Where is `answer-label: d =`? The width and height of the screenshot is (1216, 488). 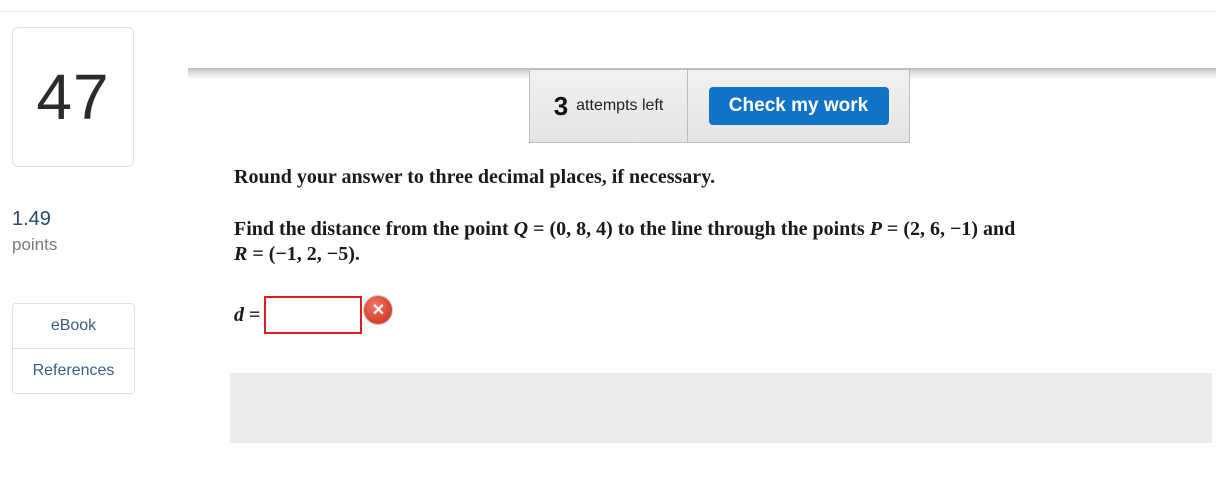
answer-label: d = is located at coordinates (247, 315).